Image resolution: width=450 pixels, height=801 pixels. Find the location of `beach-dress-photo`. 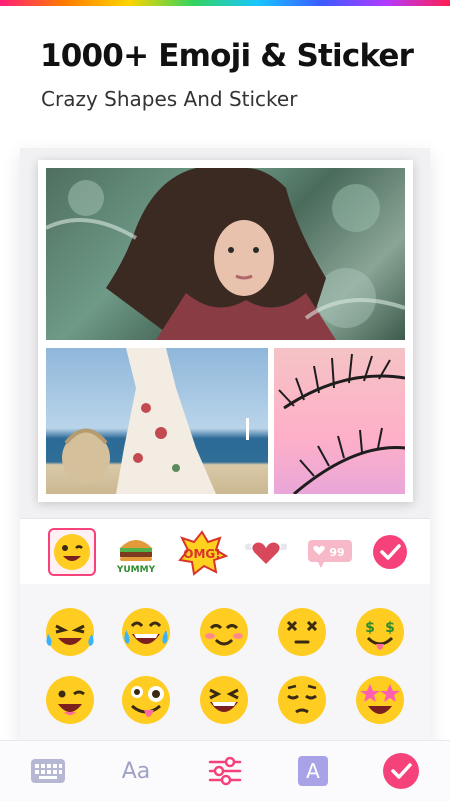

beach-dress-photo is located at coordinates (157, 421).